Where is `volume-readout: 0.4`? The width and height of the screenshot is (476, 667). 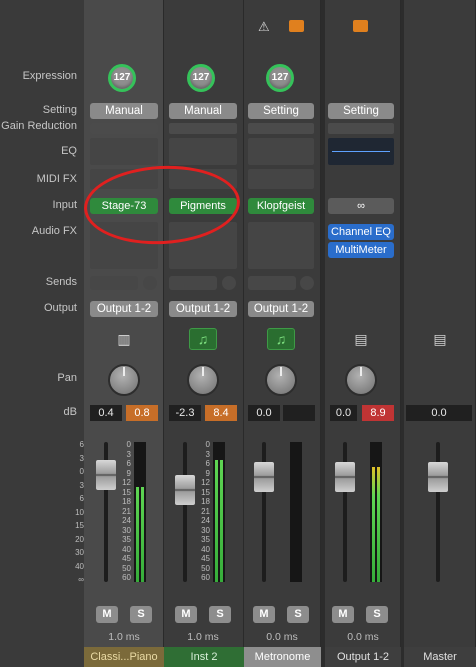 volume-readout: 0.4 is located at coordinates (106, 413).